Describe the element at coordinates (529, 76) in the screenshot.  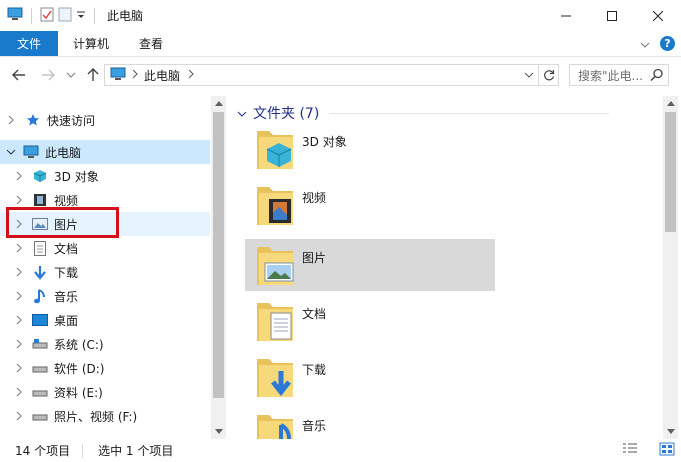
I see `address-history-icon` at that location.